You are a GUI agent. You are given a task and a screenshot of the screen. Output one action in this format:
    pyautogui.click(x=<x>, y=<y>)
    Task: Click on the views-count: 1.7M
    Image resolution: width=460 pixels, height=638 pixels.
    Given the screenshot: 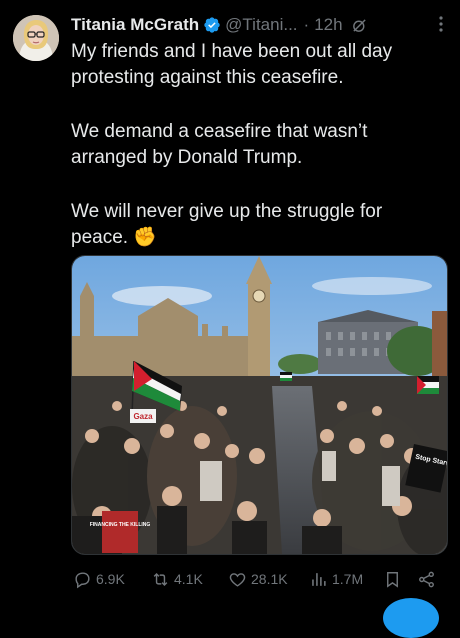 What is the action you would take?
    pyautogui.click(x=348, y=579)
    